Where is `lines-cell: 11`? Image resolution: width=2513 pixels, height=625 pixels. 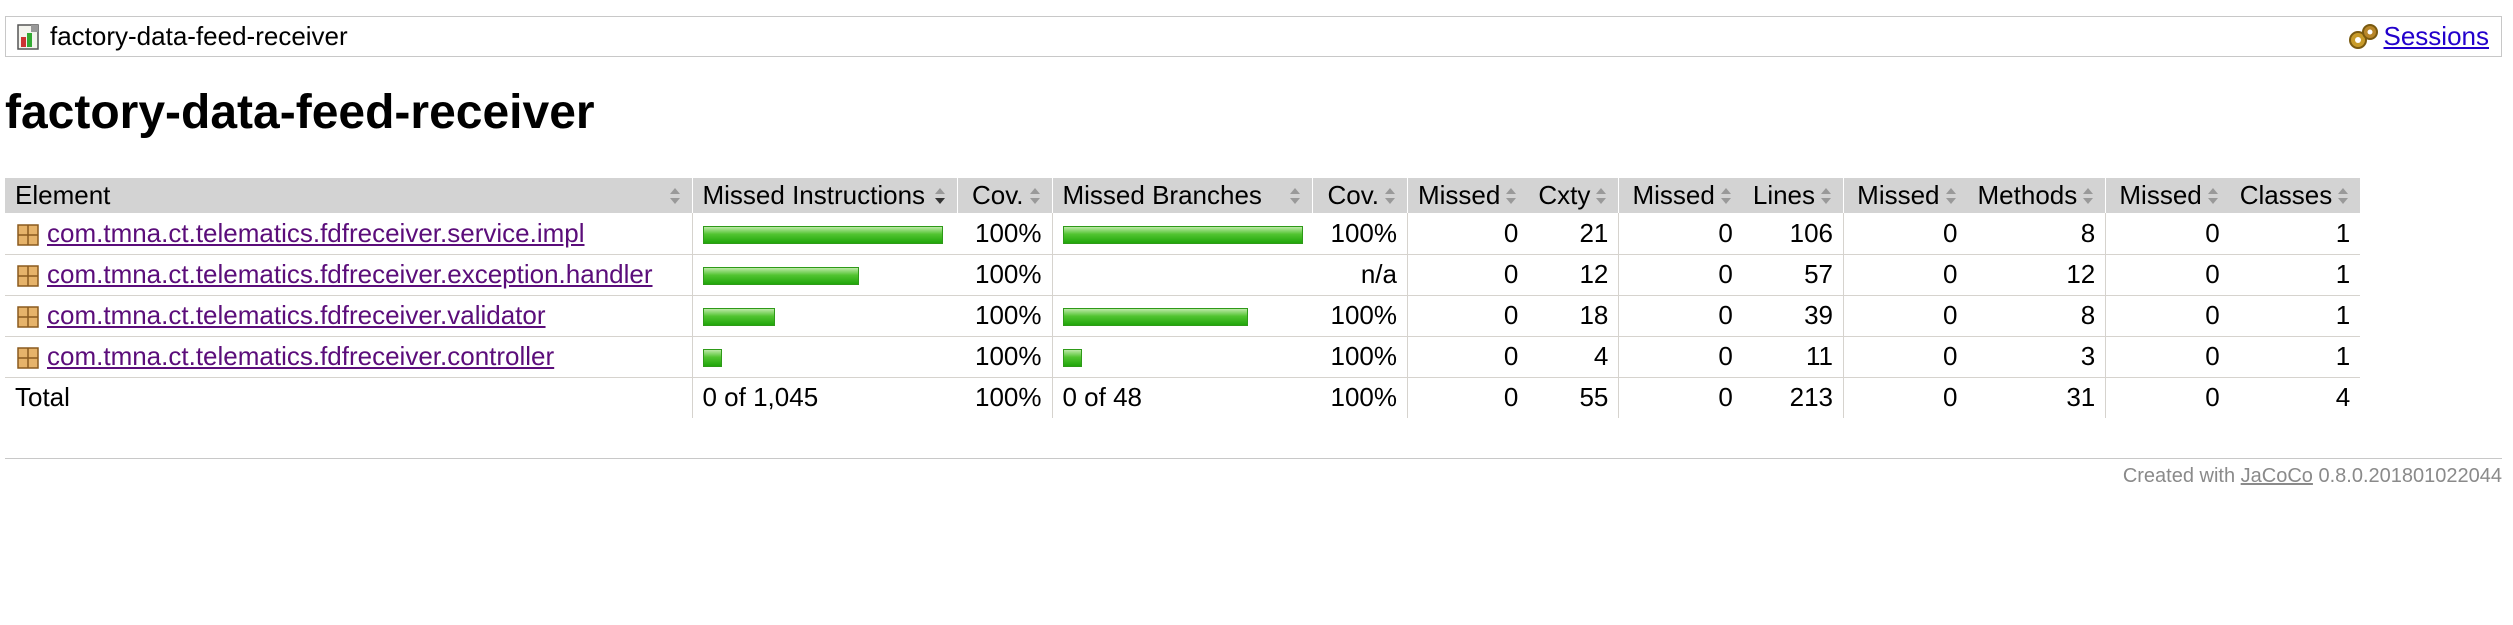 lines-cell: 11 is located at coordinates (1793, 357).